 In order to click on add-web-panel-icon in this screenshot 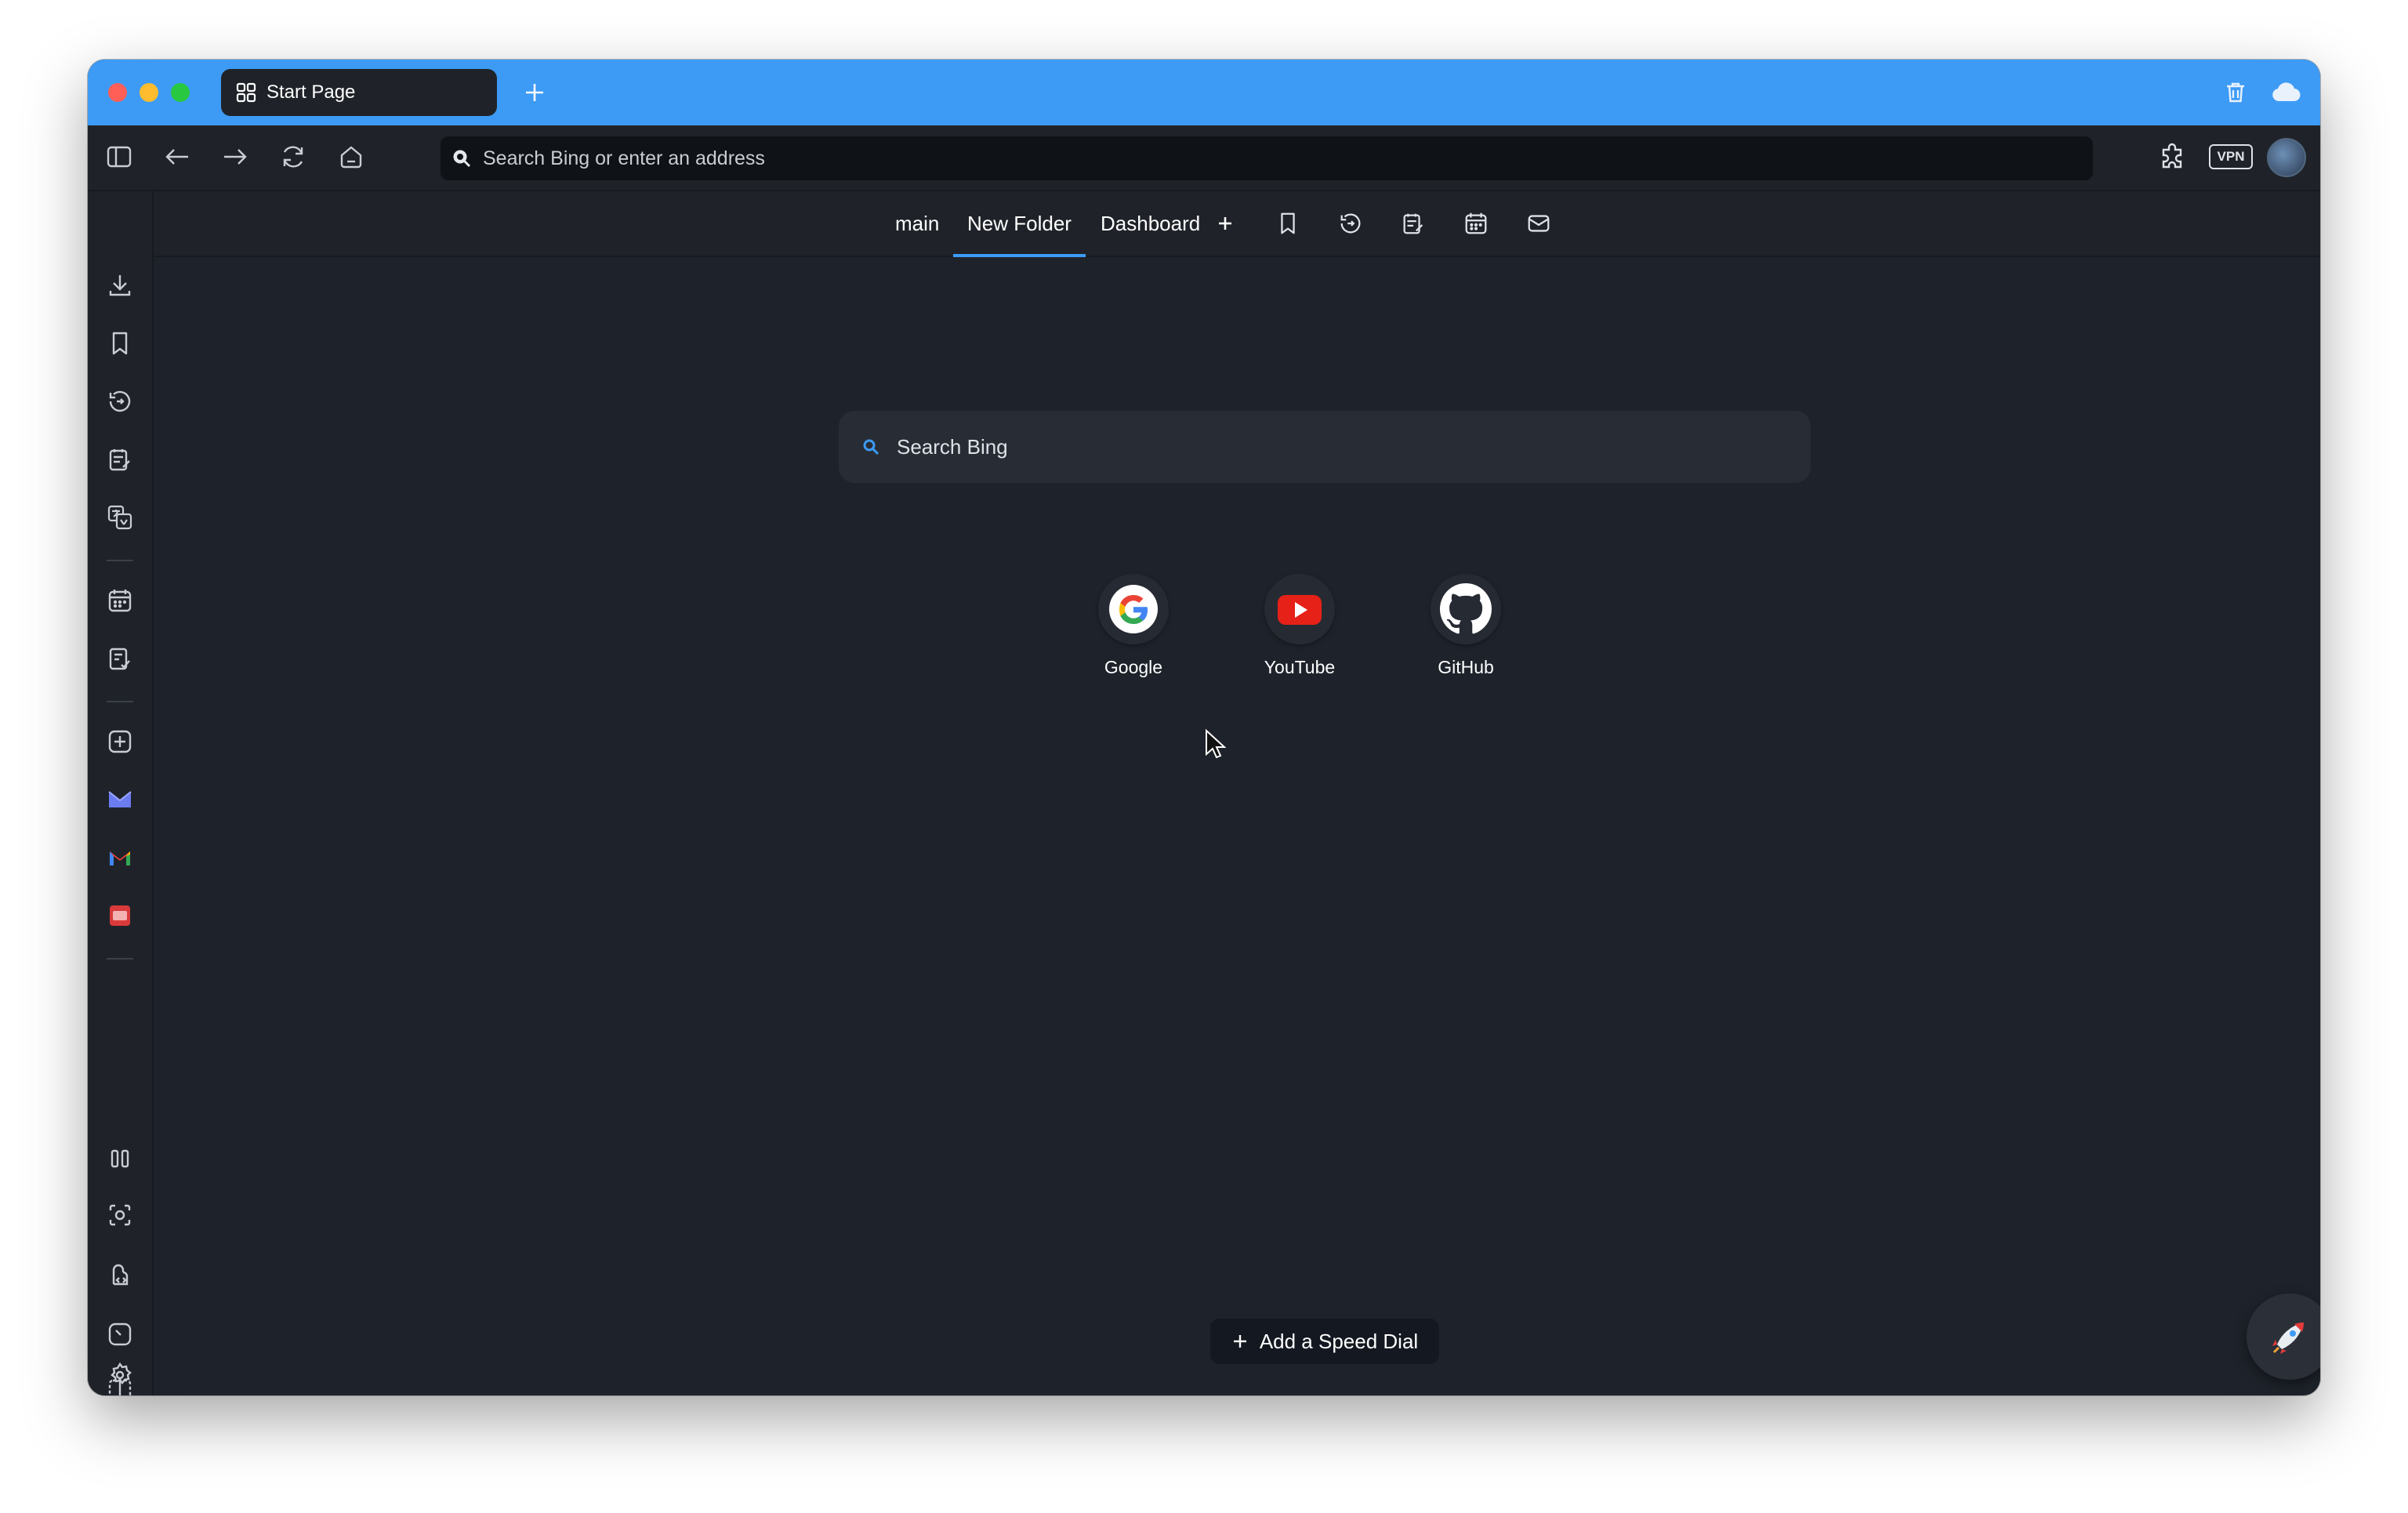, I will do `click(120, 741)`.